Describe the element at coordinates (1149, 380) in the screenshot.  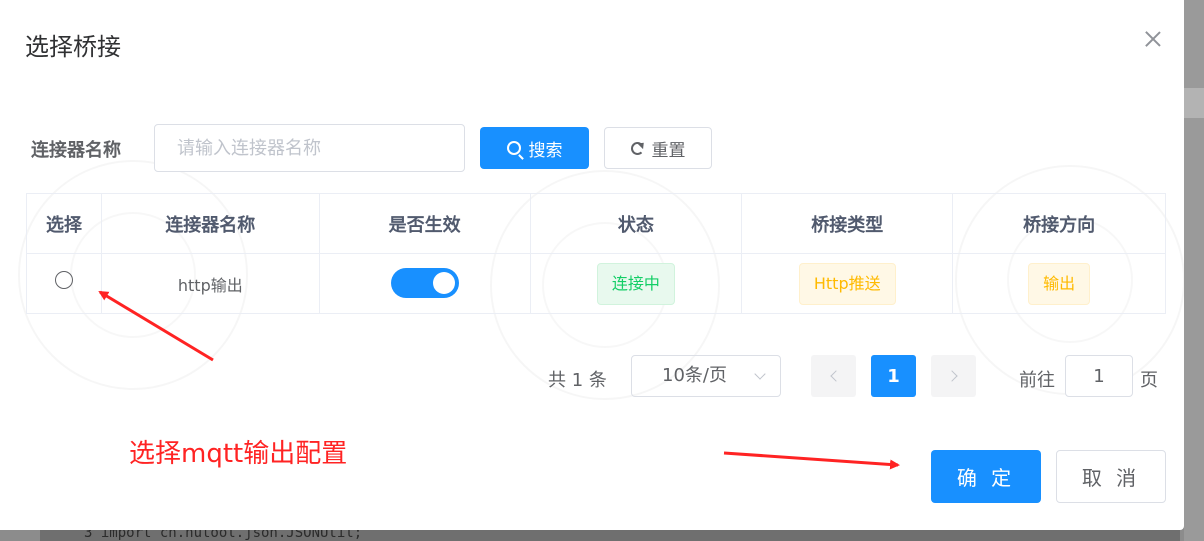
I see `goto-suffix: 页` at that location.